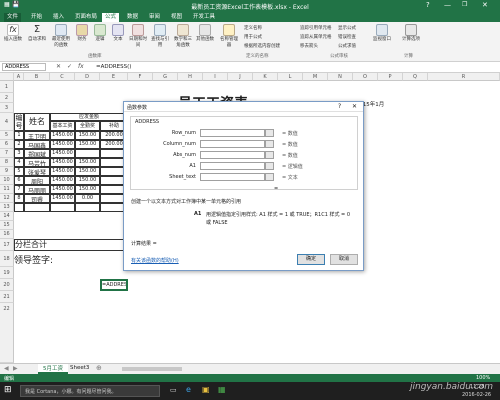 The height and width of the screenshot is (400, 500). What do you see at coordinates (24, 67) in the screenshot?
I see `name-box` at bounding box center [24, 67].